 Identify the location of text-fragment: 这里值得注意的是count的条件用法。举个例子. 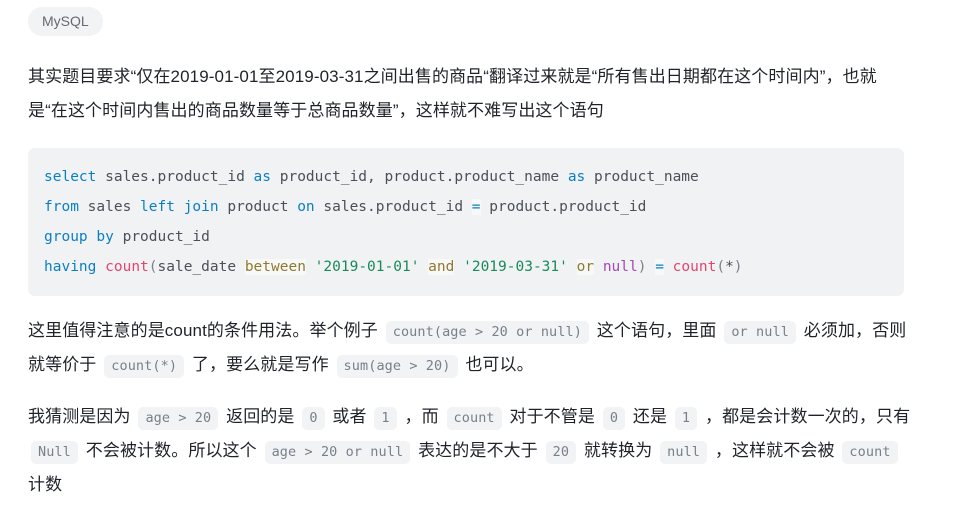
(203, 330).